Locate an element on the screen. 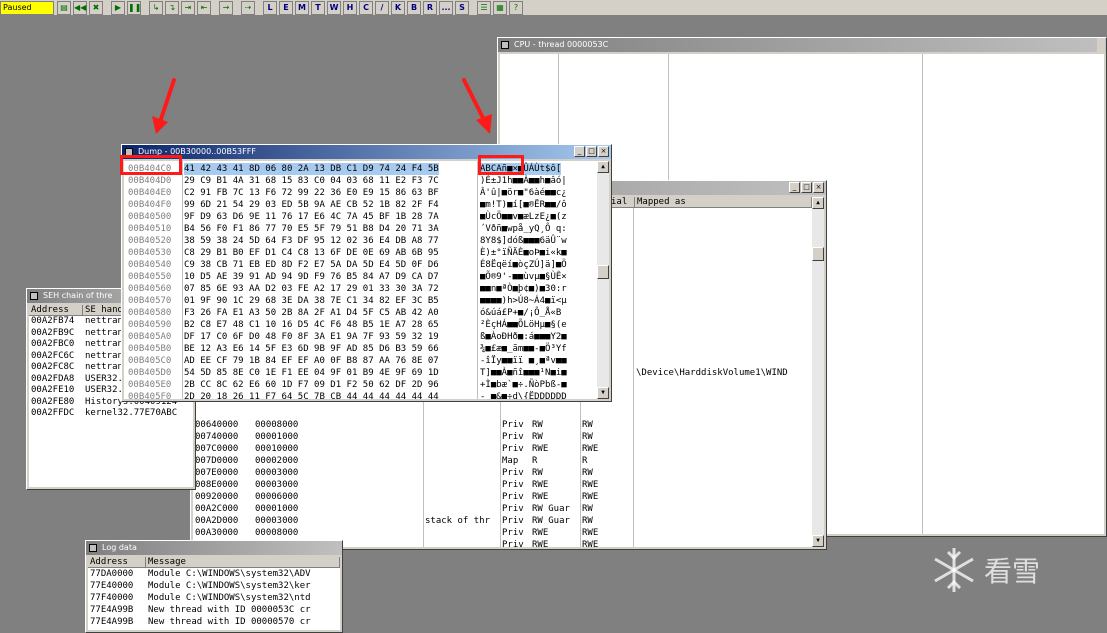  toolbar-button: ? is located at coordinates (516, 8).